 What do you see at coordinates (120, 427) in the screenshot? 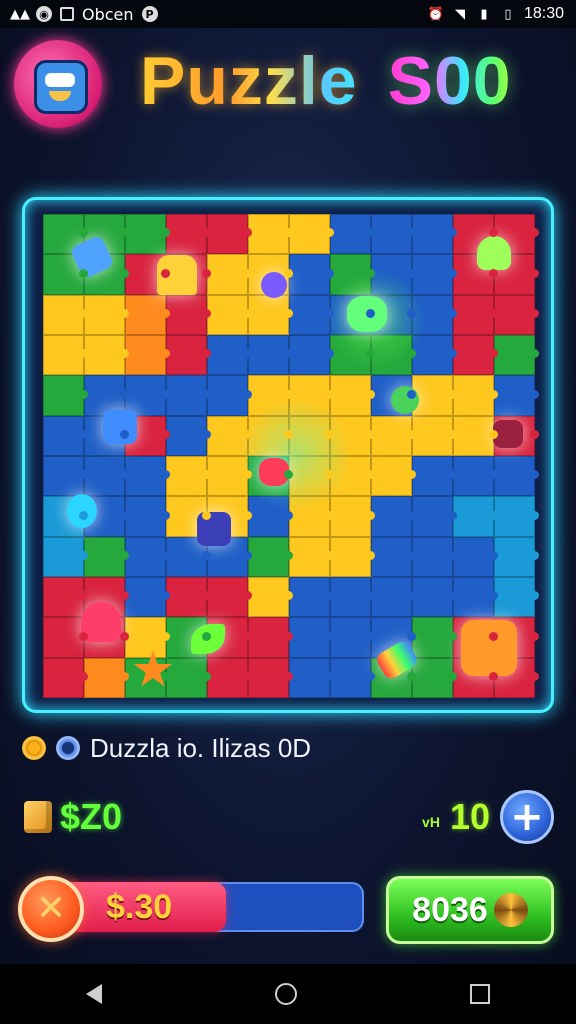
I see `blue-piece-sticker` at bounding box center [120, 427].